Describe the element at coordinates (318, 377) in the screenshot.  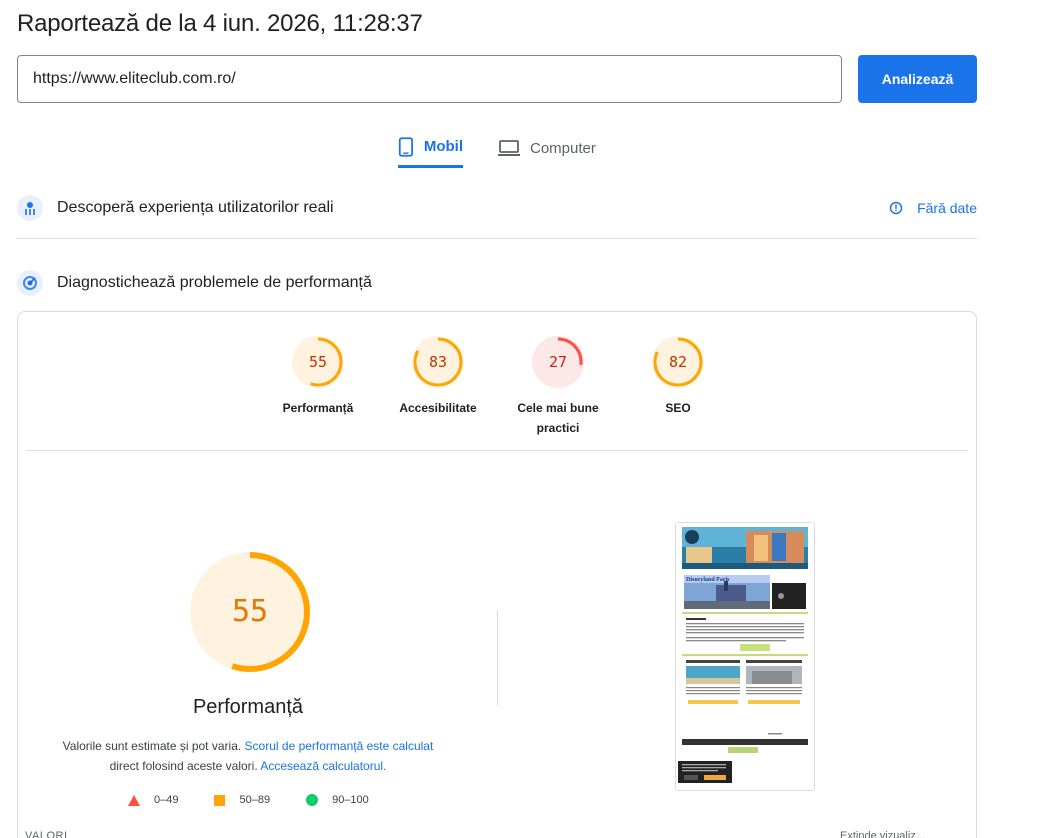
I see `gauge-performance: 55 Performanță` at that location.